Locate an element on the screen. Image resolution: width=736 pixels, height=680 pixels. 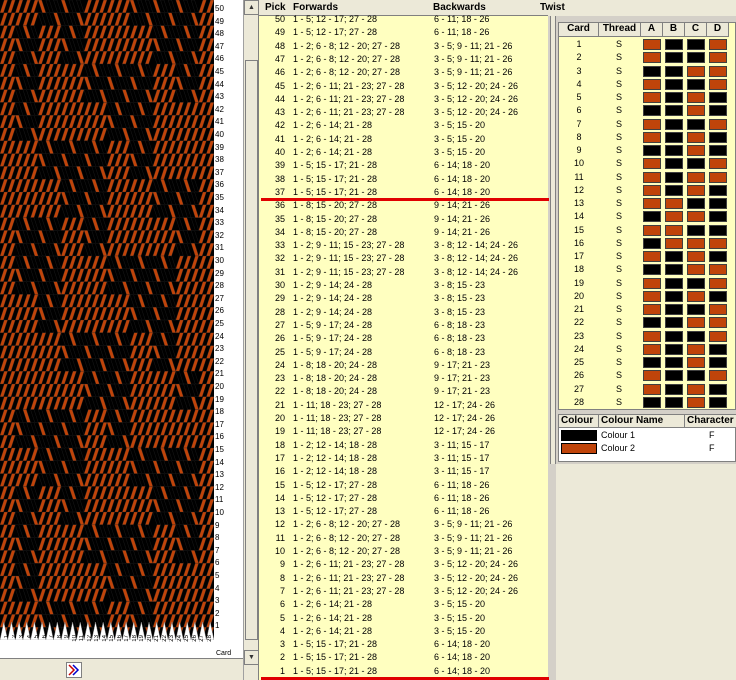
colour-row: Colour 1 F is located at coordinates (647, 435).